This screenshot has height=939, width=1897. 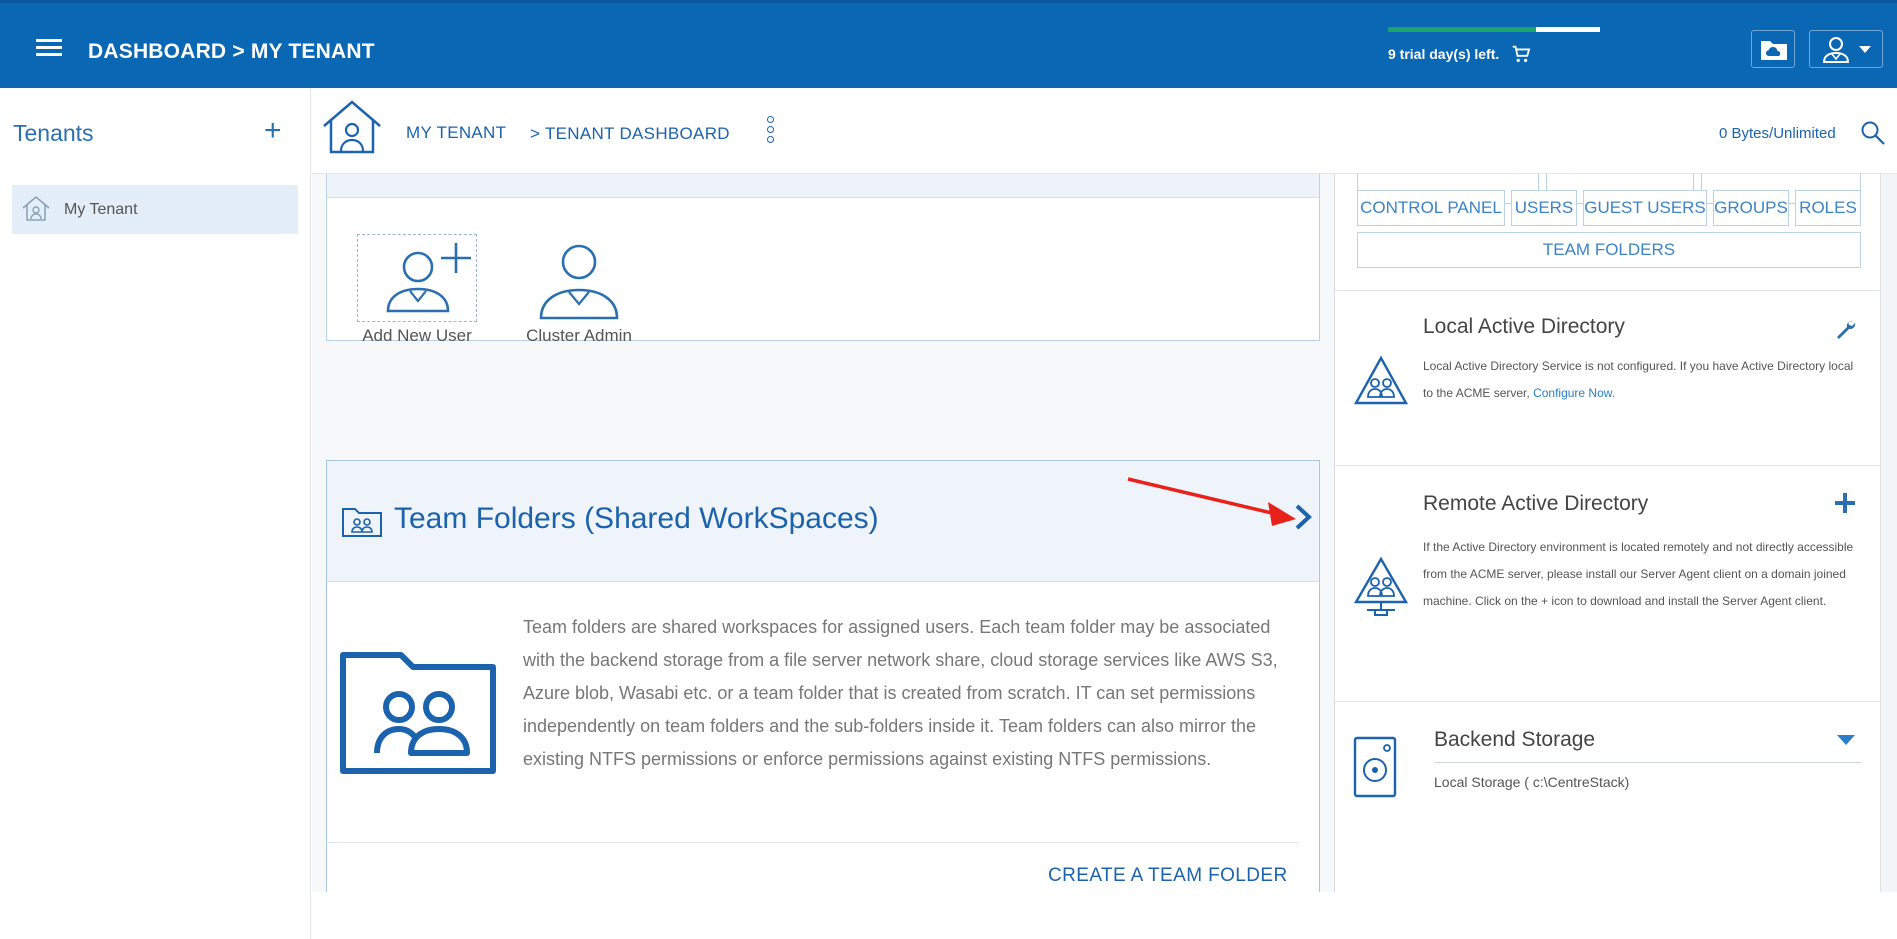 I want to click on user-menu-button, so click(x=1846, y=49).